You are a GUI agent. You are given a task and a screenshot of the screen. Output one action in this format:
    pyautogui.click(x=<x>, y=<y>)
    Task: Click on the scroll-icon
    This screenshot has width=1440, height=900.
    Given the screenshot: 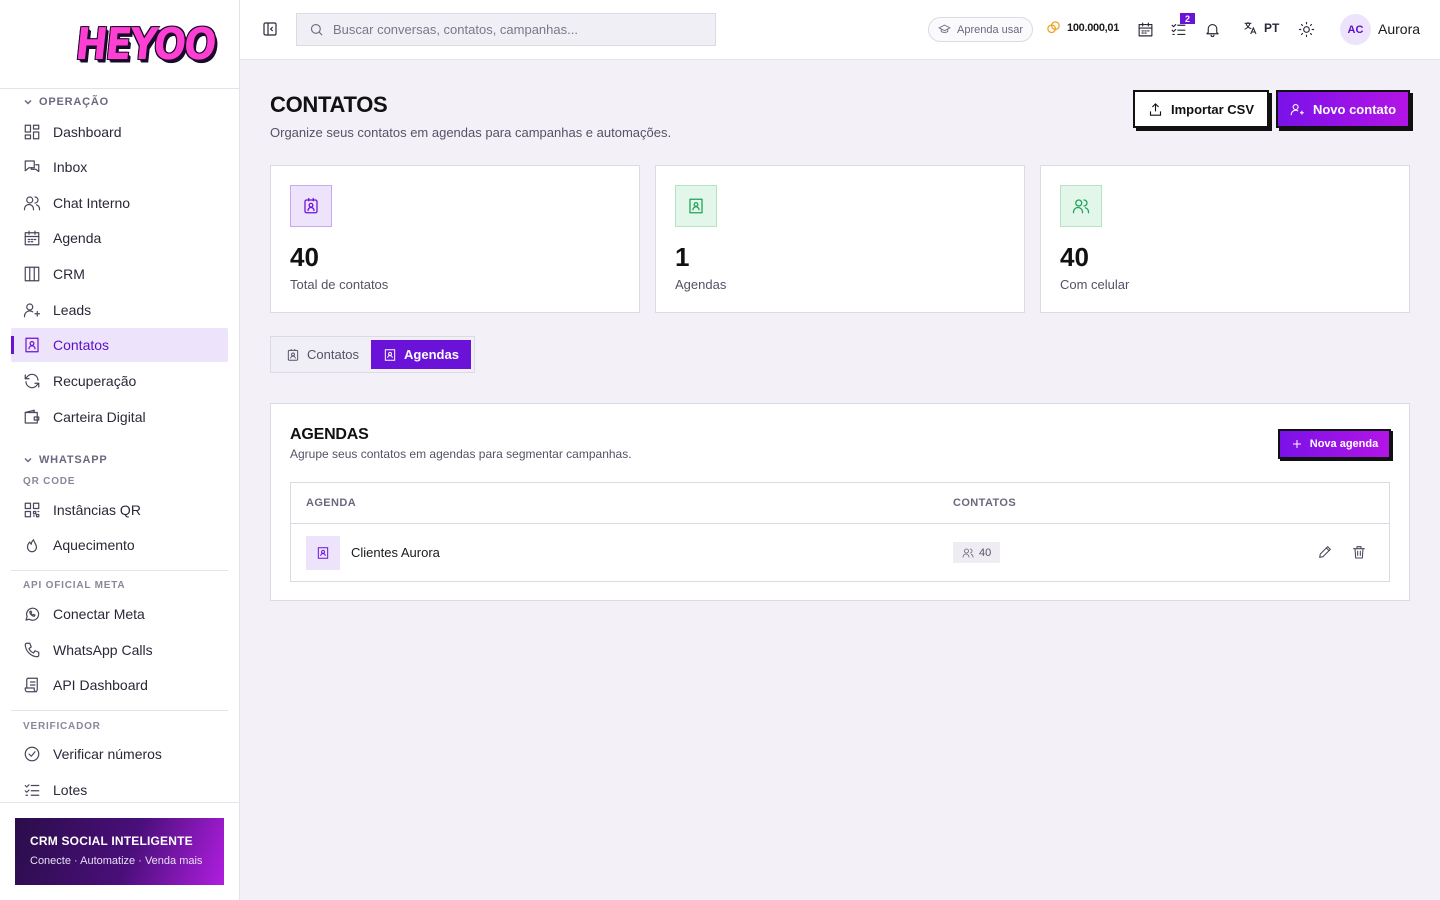 What is the action you would take?
    pyautogui.click(x=31, y=685)
    